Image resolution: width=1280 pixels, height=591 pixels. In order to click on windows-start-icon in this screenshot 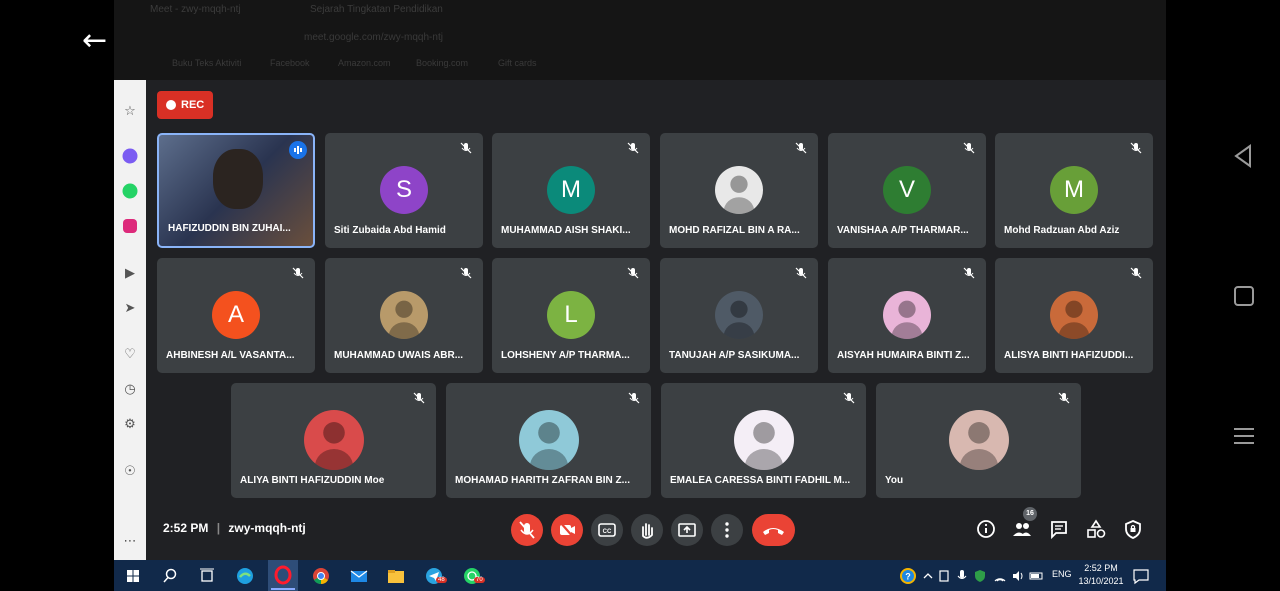, I will do `click(133, 576)`.